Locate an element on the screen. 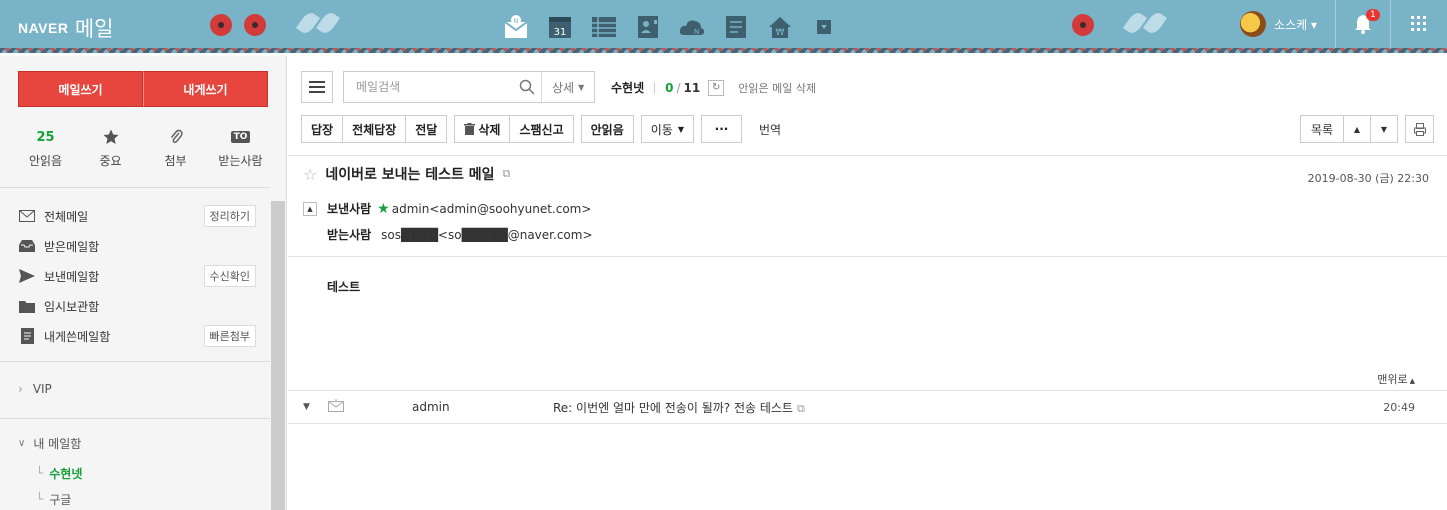 This screenshot has height=510, width=1447. expand-arrow-icon: ▼ is located at coordinates (306, 407).